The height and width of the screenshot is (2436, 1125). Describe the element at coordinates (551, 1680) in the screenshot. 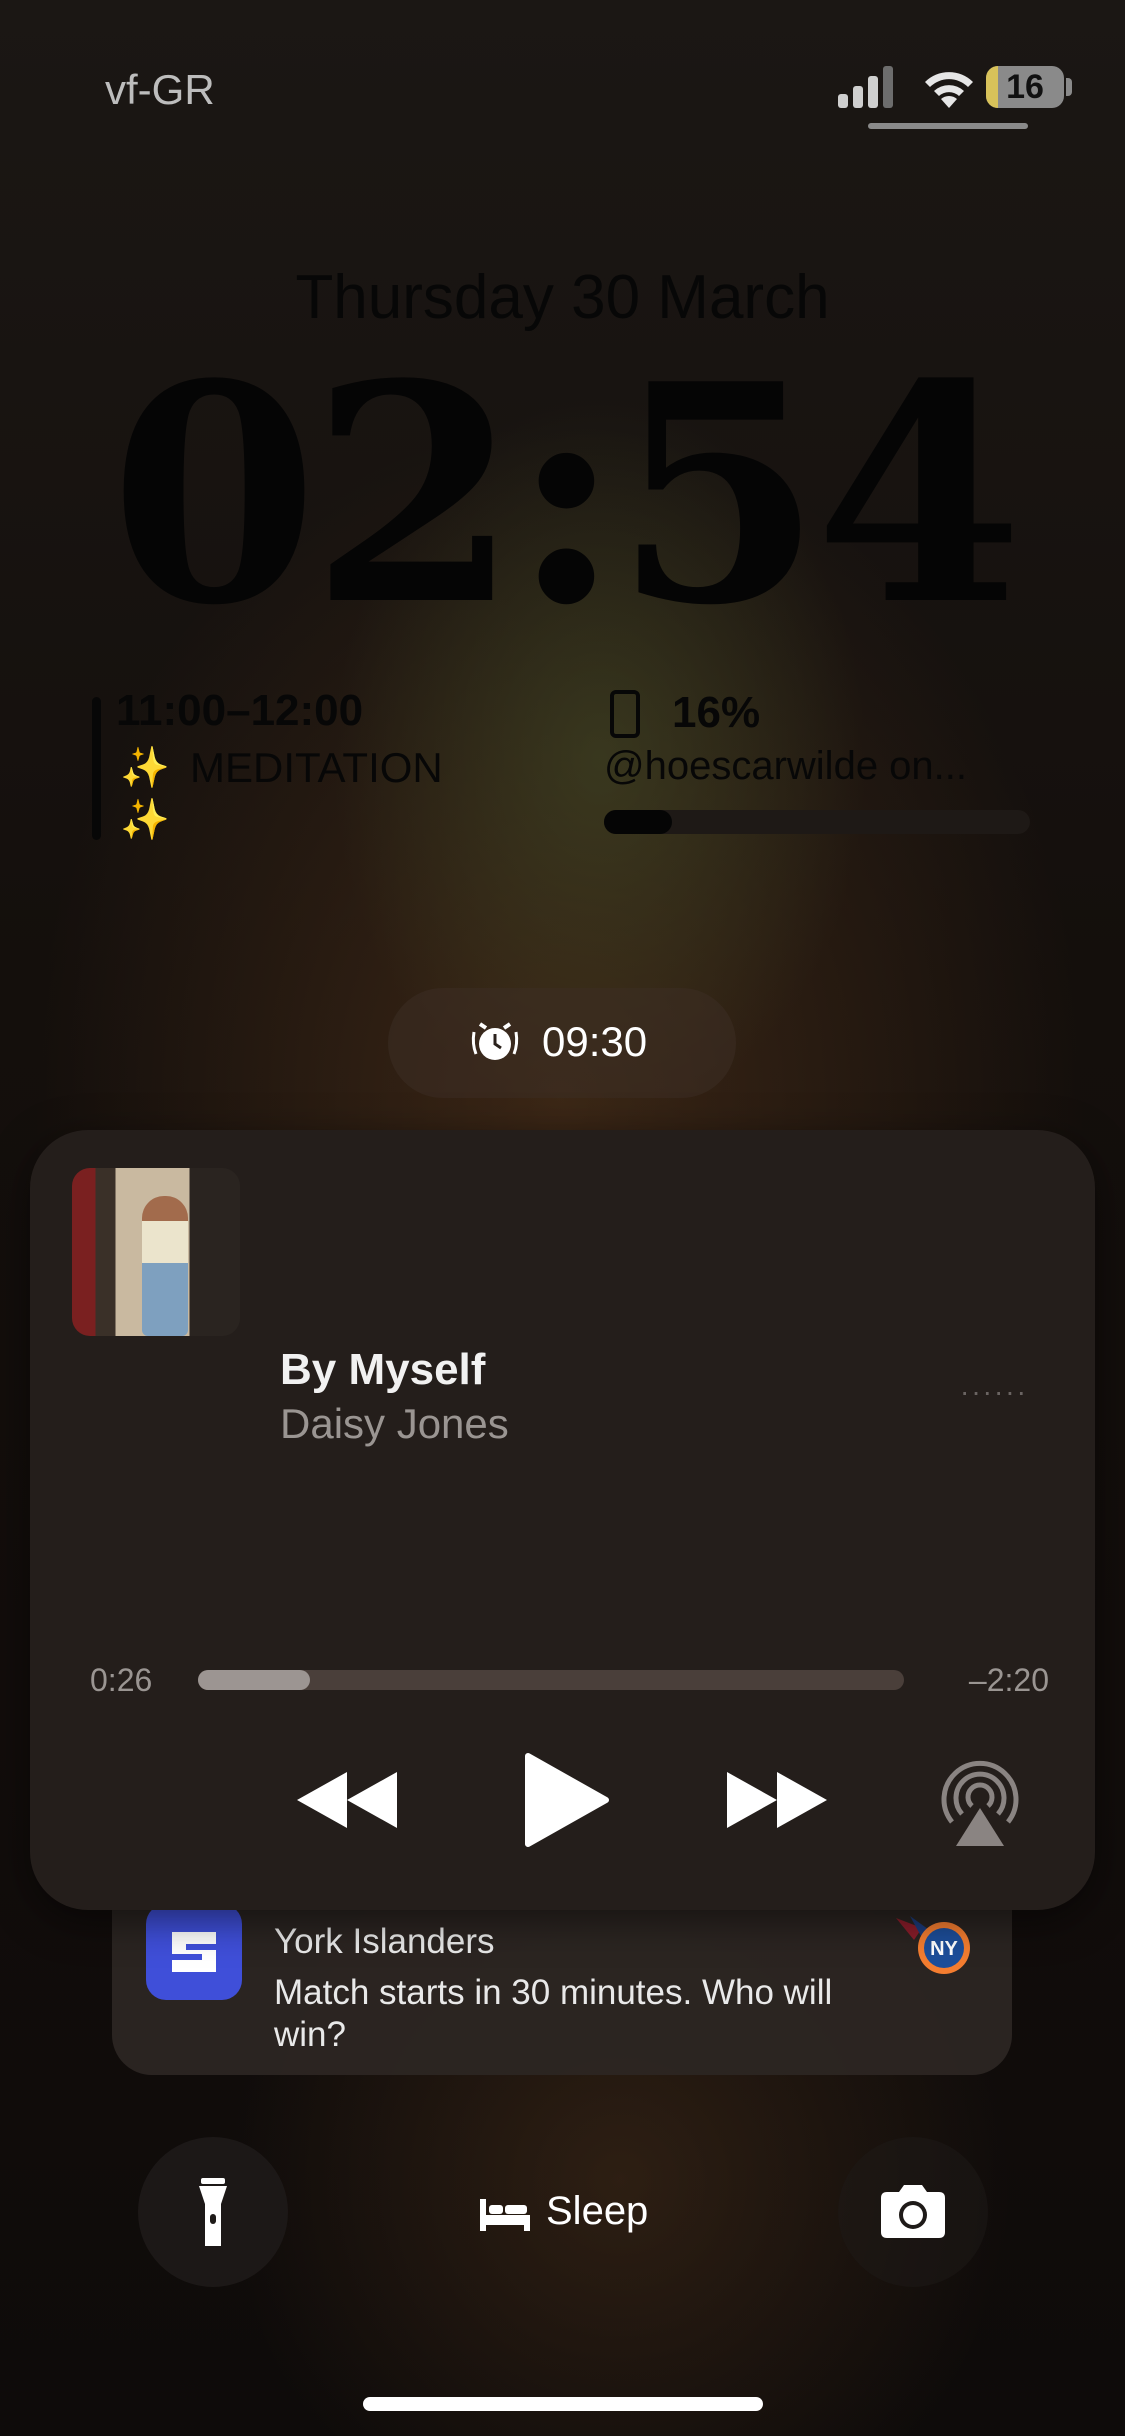

I see `scrubber-track` at that location.